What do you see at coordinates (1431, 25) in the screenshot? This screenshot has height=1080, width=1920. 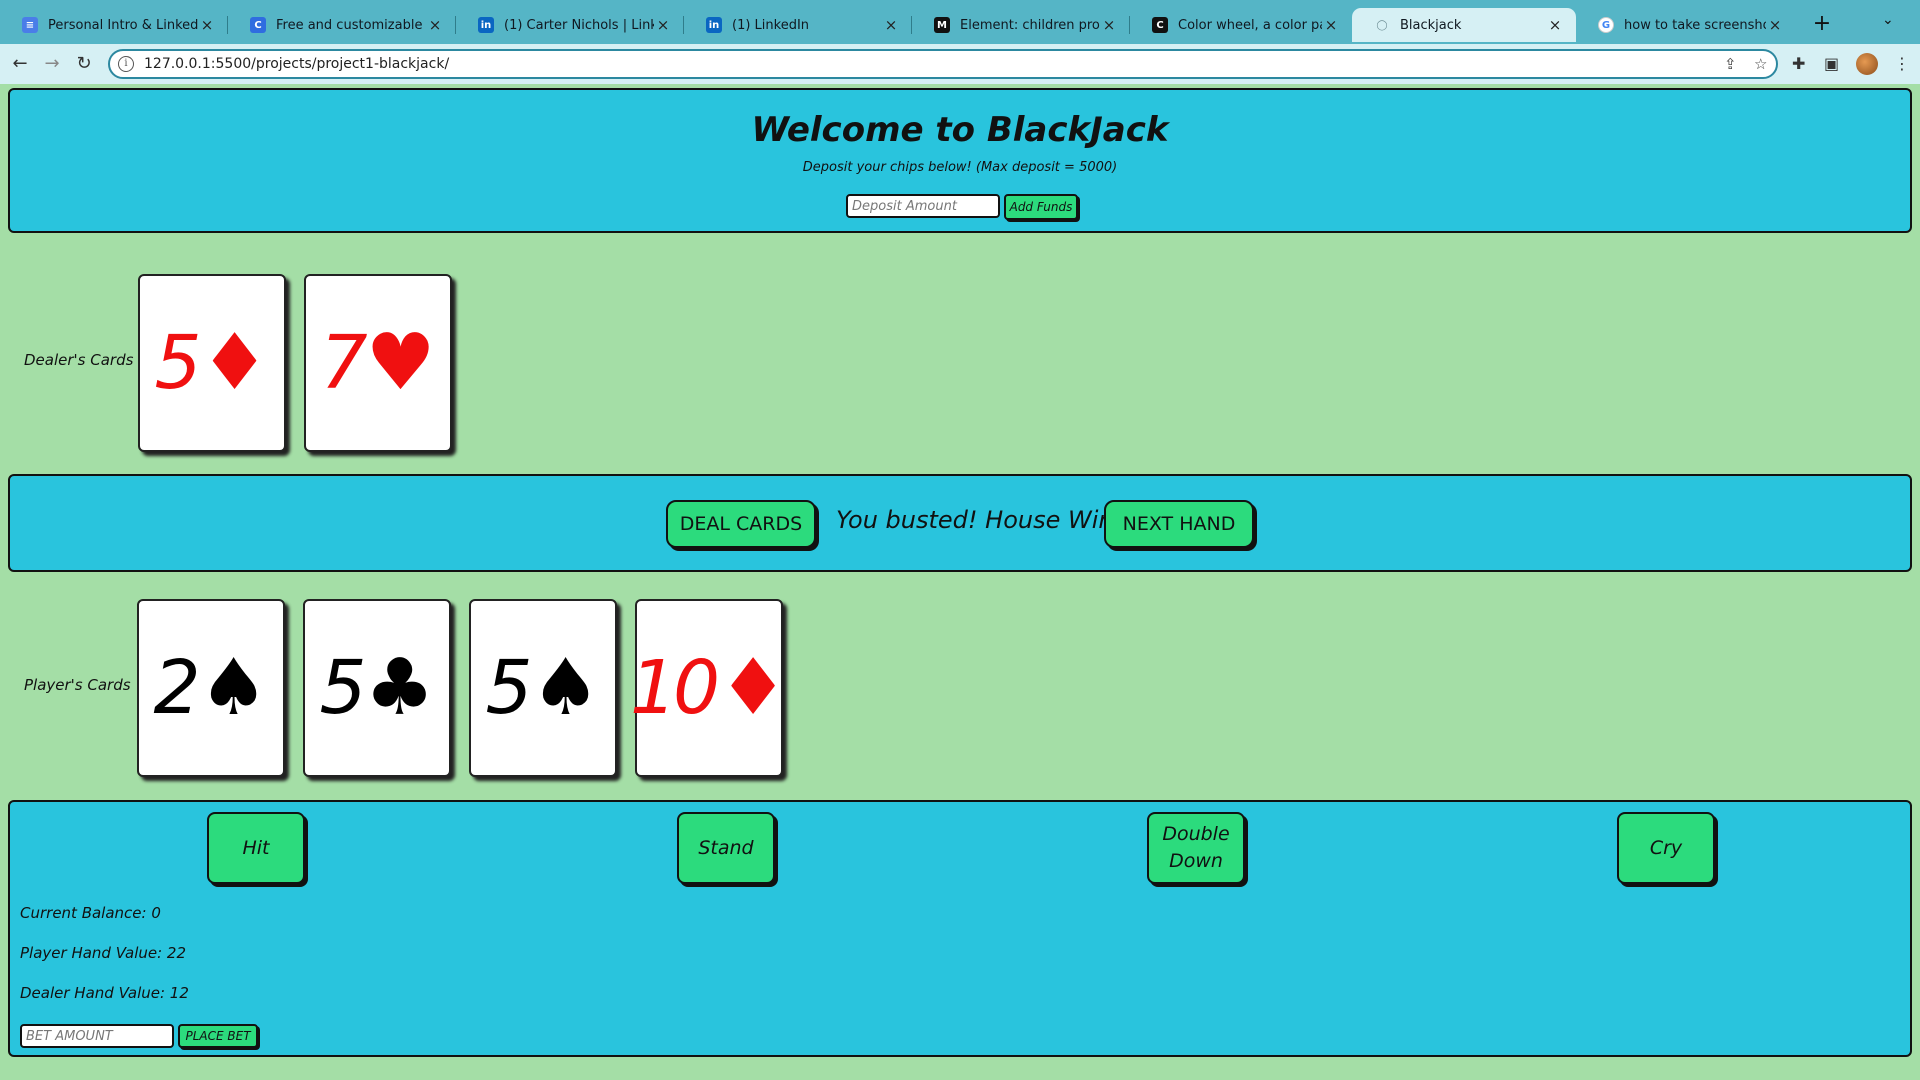 I see `tab-title: Blackjack` at bounding box center [1431, 25].